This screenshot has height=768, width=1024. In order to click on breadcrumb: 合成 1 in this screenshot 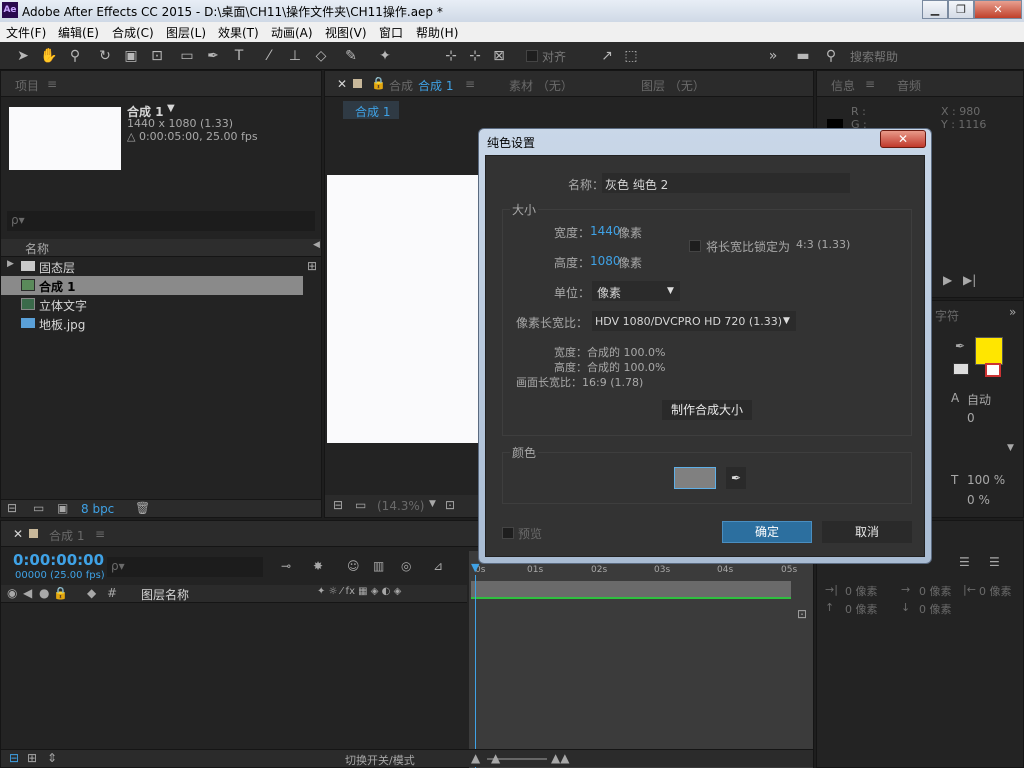, I will do `click(371, 110)`.